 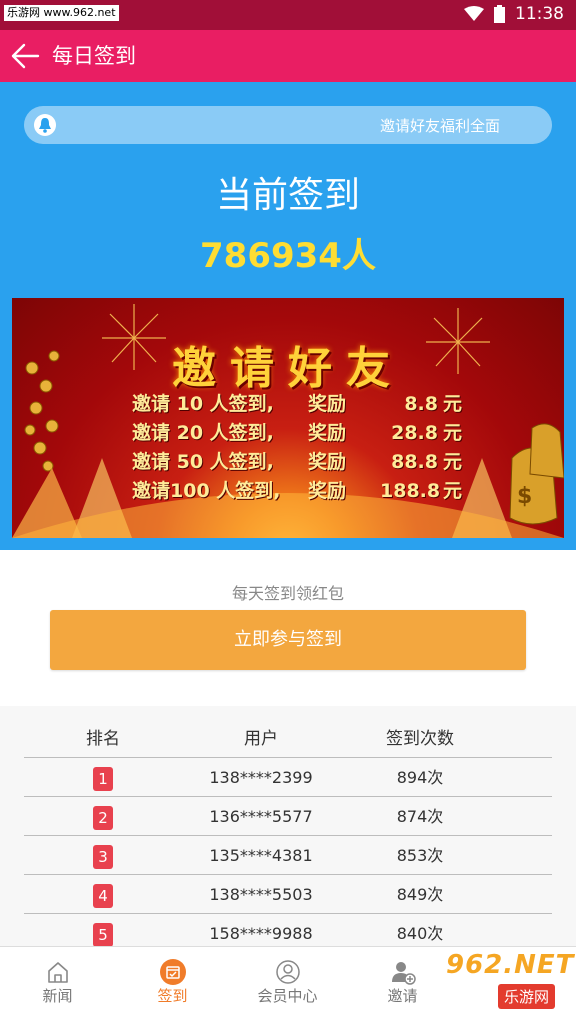 What do you see at coordinates (287, 593) in the screenshot?
I see `checkin-subtitle: 每天签到领红包` at bounding box center [287, 593].